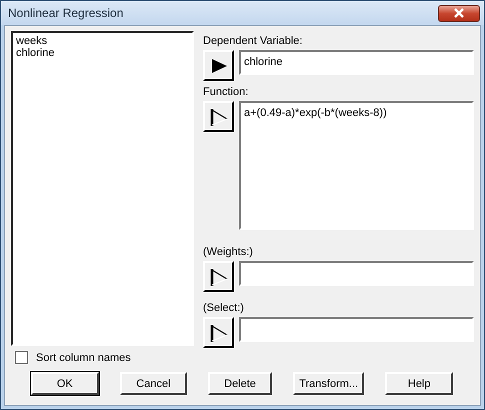  I want to click on dialog-button: Cancel, so click(154, 383).